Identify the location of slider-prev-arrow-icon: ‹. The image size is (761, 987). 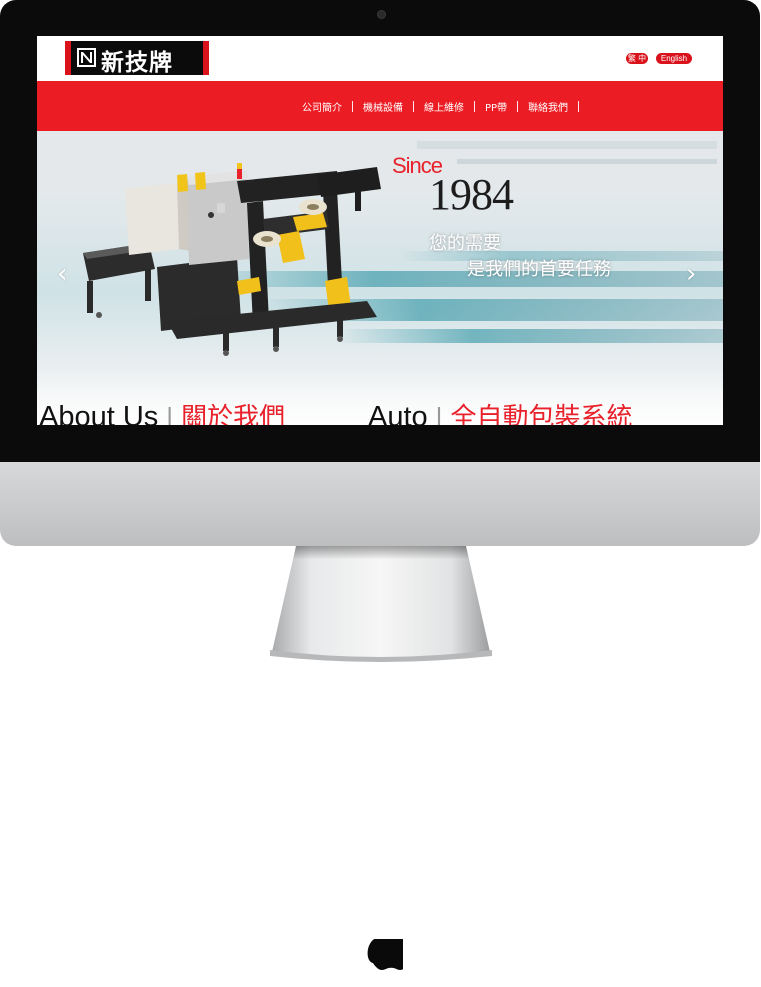
(62, 274).